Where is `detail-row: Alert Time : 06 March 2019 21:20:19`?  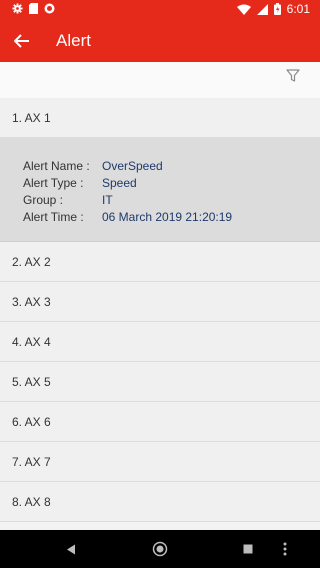
detail-row: Alert Time : 06 March 2019 21:20:19 is located at coordinates (160, 217).